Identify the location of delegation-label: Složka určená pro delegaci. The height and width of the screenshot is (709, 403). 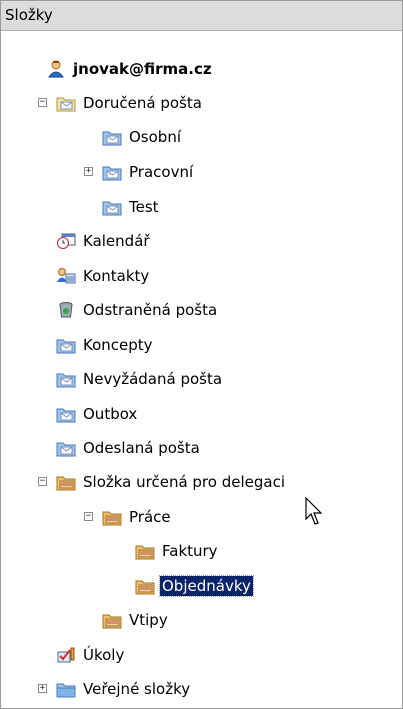
(184, 482).